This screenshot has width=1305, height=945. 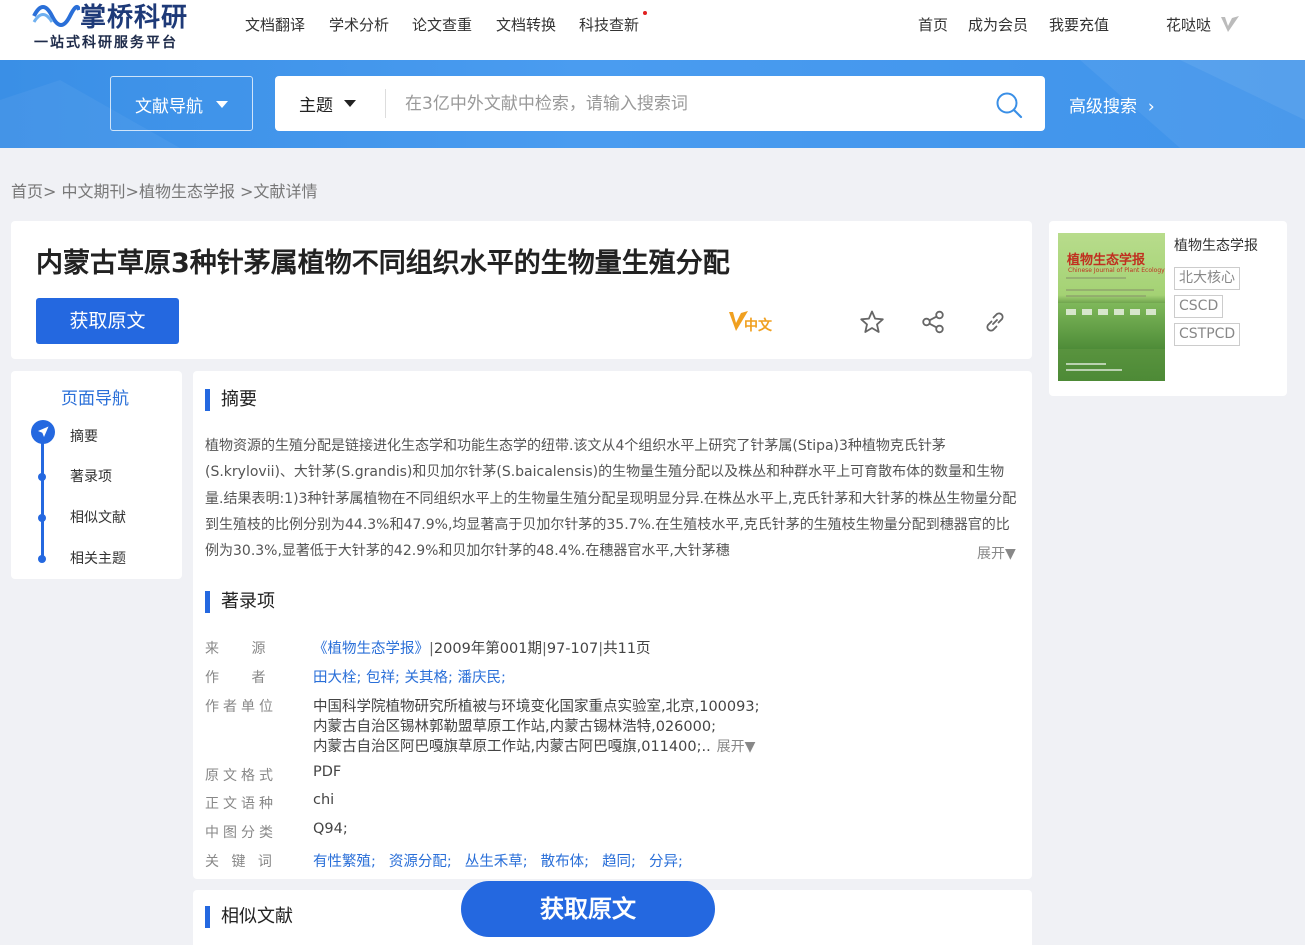 I want to click on breadcrumb: 首页> 中文期刊>植物生态学报 >文献详情, so click(x=164, y=190).